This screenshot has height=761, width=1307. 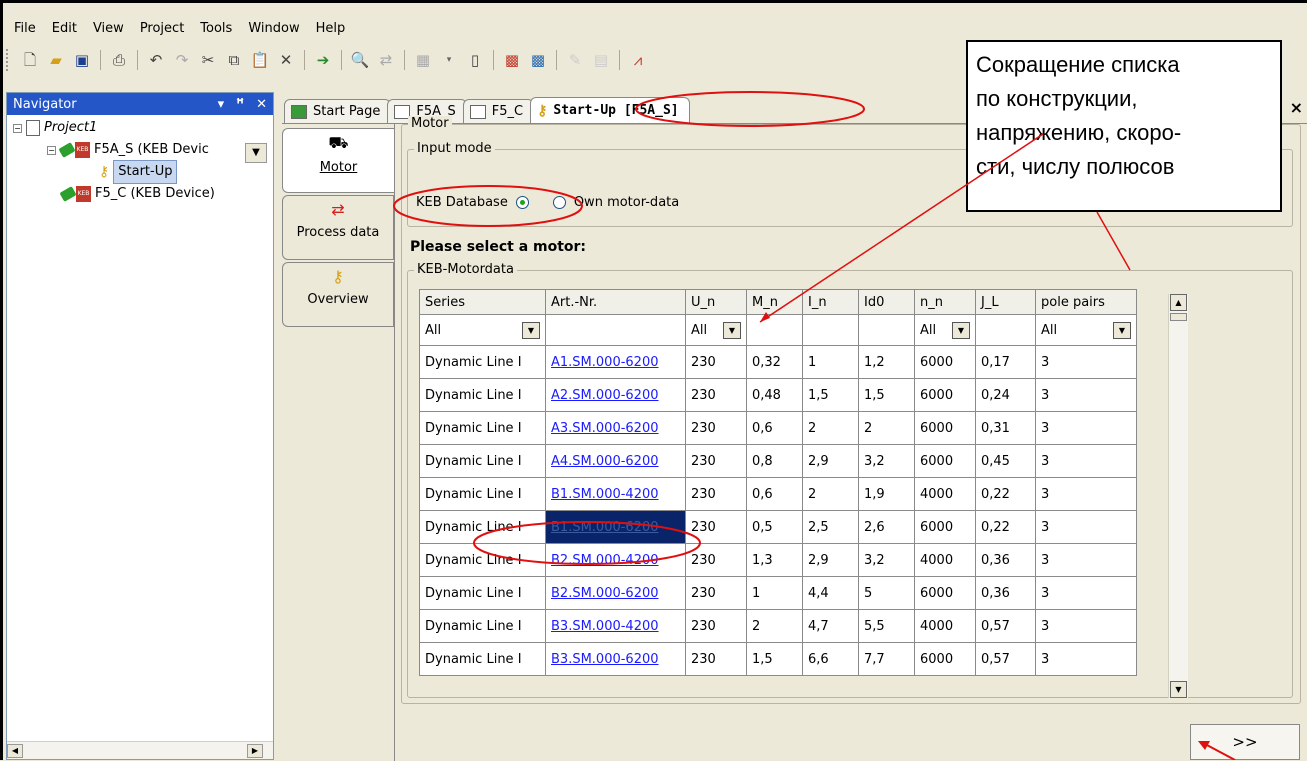 I want to click on table-cell: 0,6, so click(x=774, y=428).